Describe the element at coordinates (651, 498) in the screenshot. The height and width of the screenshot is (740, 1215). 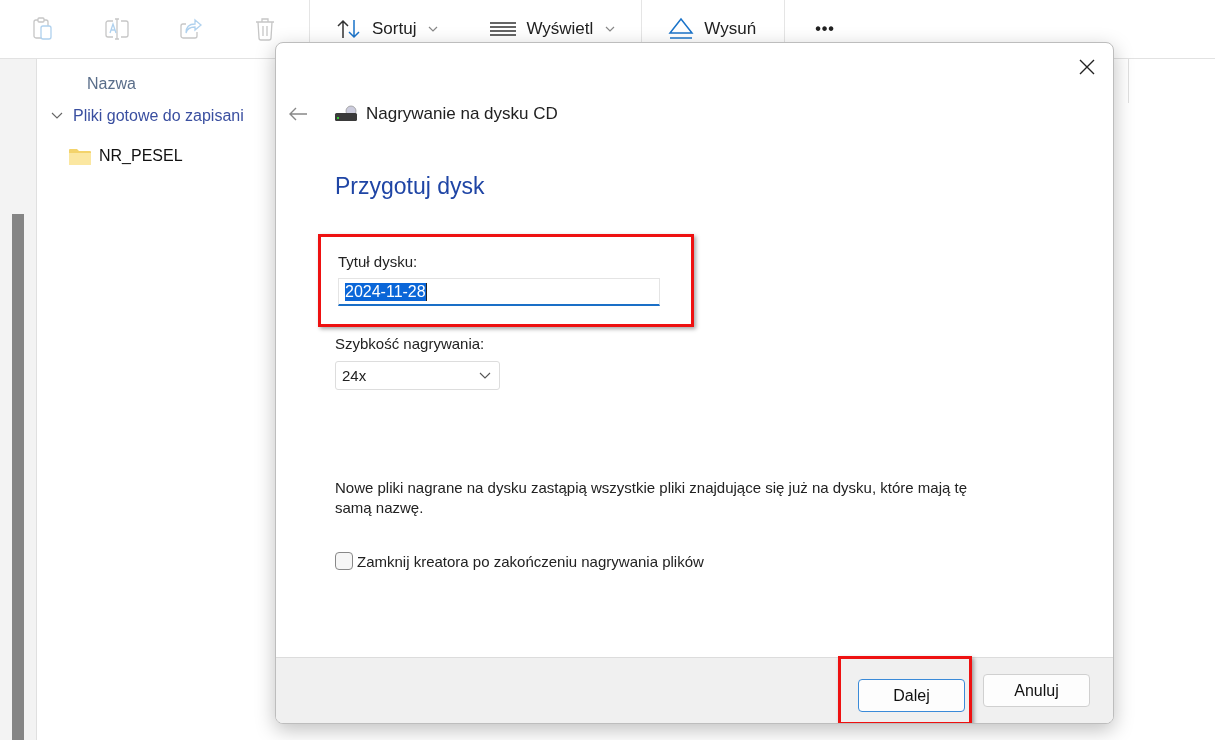
I see `info-text: Nowe pliki nagrane na dysku zastąpią wszystkie pliki znajdujące się już na dysku, które mają tę samą nazwę.` at that location.